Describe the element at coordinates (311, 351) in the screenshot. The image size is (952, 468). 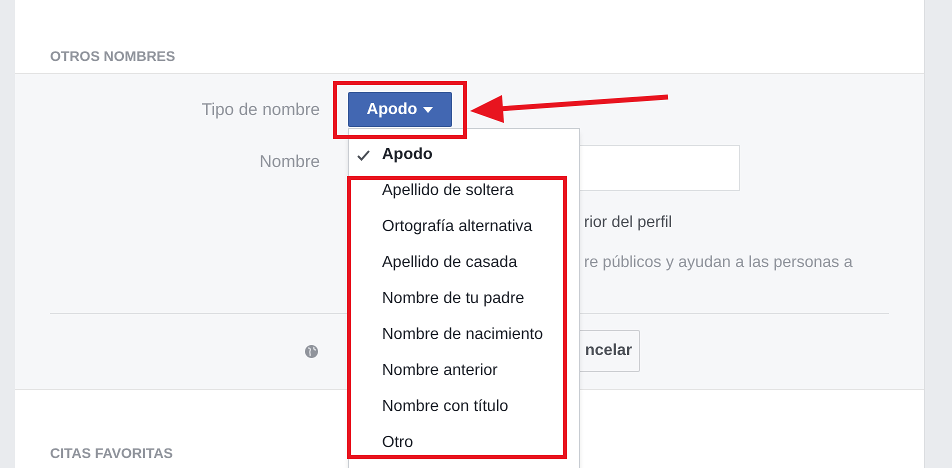
I see `globe-icon` at that location.